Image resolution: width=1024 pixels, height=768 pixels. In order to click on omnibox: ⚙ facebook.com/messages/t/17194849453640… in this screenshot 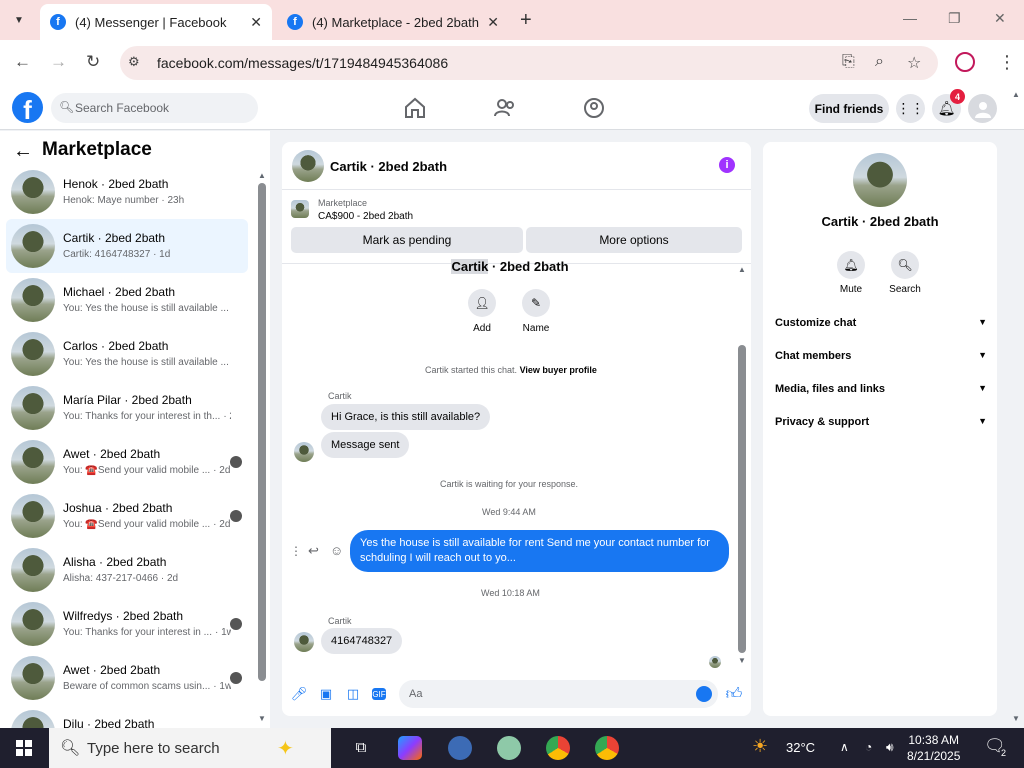, I will do `click(529, 63)`.